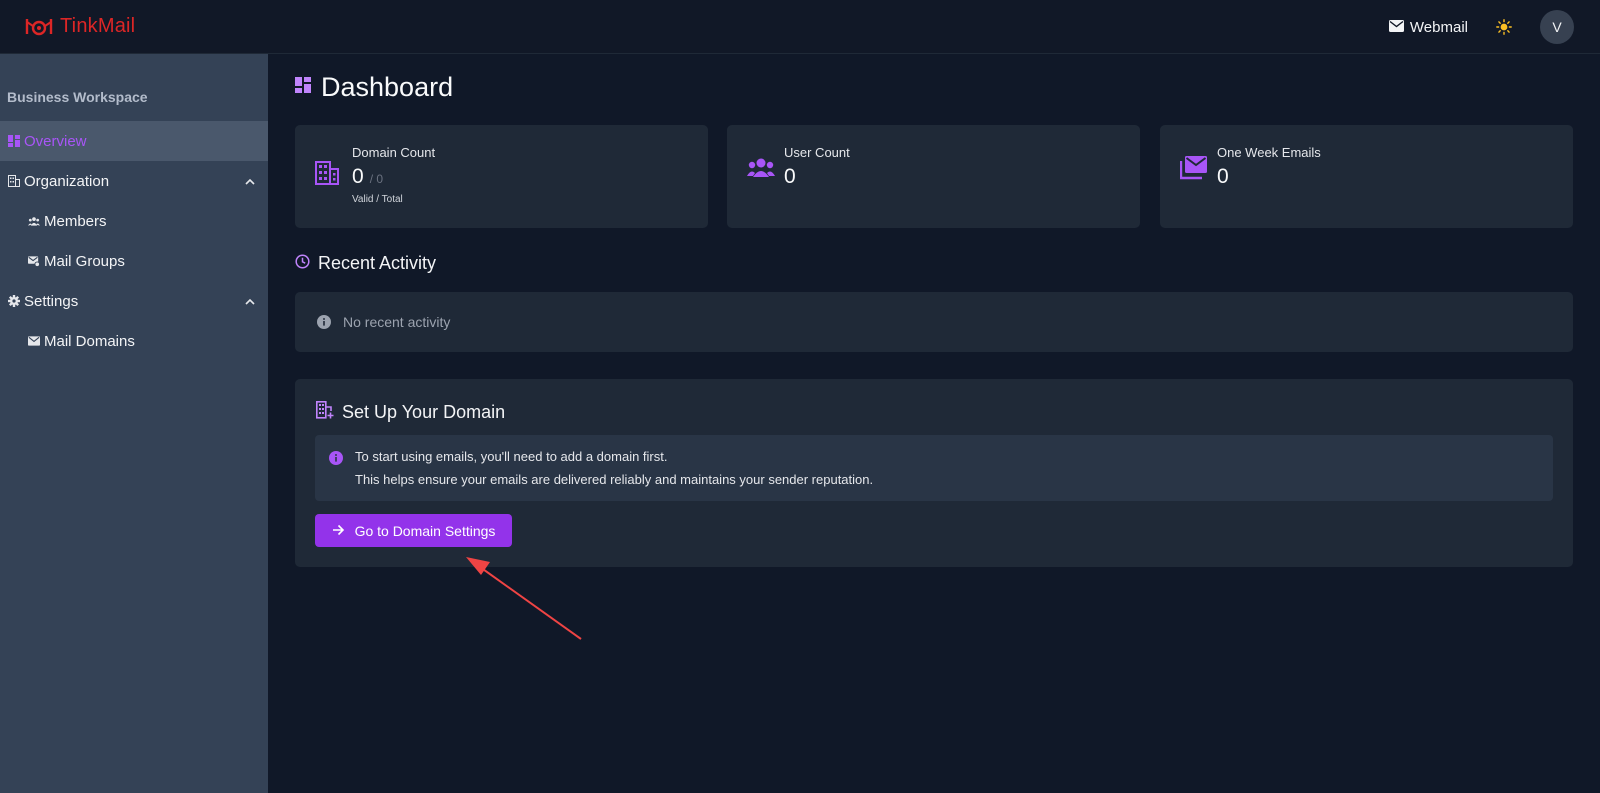  I want to click on stat-card-domain-count: Domain Count 0 / 0 Valid / Total, so click(501, 176).